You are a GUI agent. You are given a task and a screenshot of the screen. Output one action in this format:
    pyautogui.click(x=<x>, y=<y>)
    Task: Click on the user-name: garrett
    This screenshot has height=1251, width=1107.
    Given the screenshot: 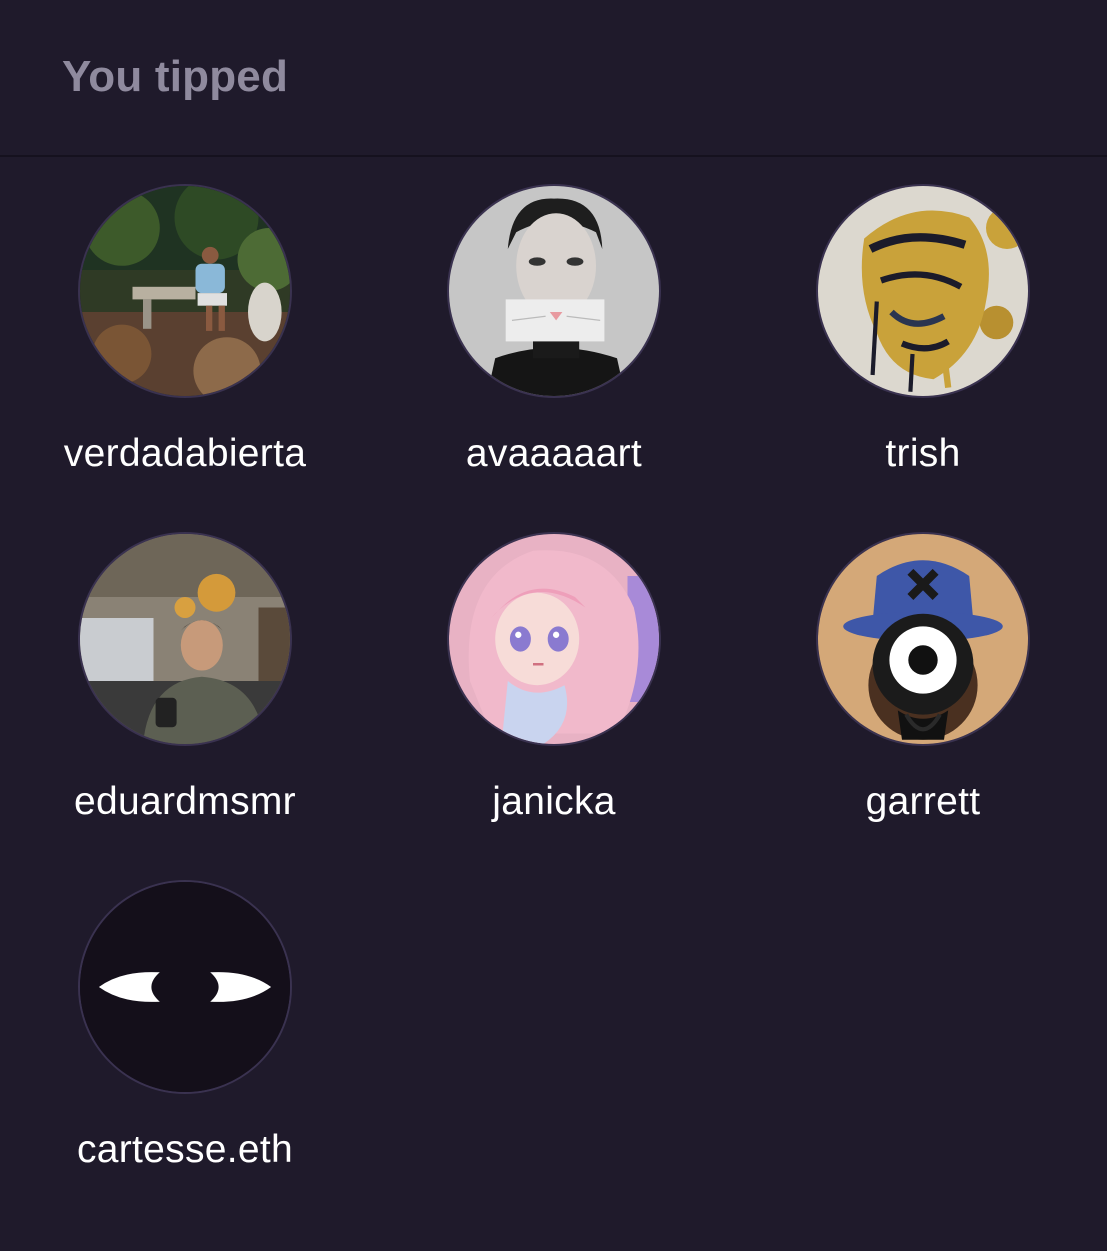 What is the action you would take?
    pyautogui.click(x=923, y=801)
    